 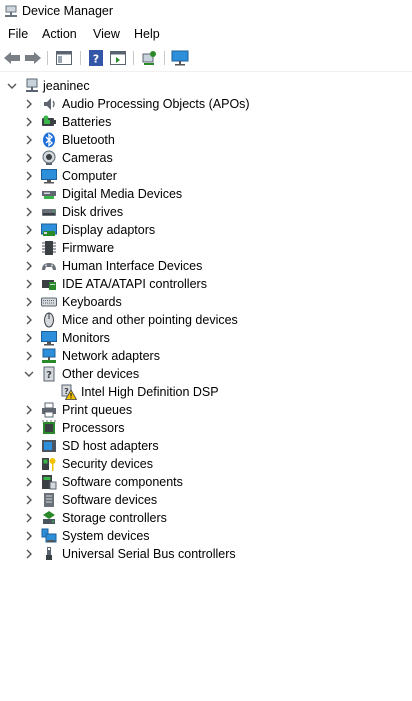 What do you see at coordinates (49, 229) in the screenshot?
I see `display-adapter-icon` at bounding box center [49, 229].